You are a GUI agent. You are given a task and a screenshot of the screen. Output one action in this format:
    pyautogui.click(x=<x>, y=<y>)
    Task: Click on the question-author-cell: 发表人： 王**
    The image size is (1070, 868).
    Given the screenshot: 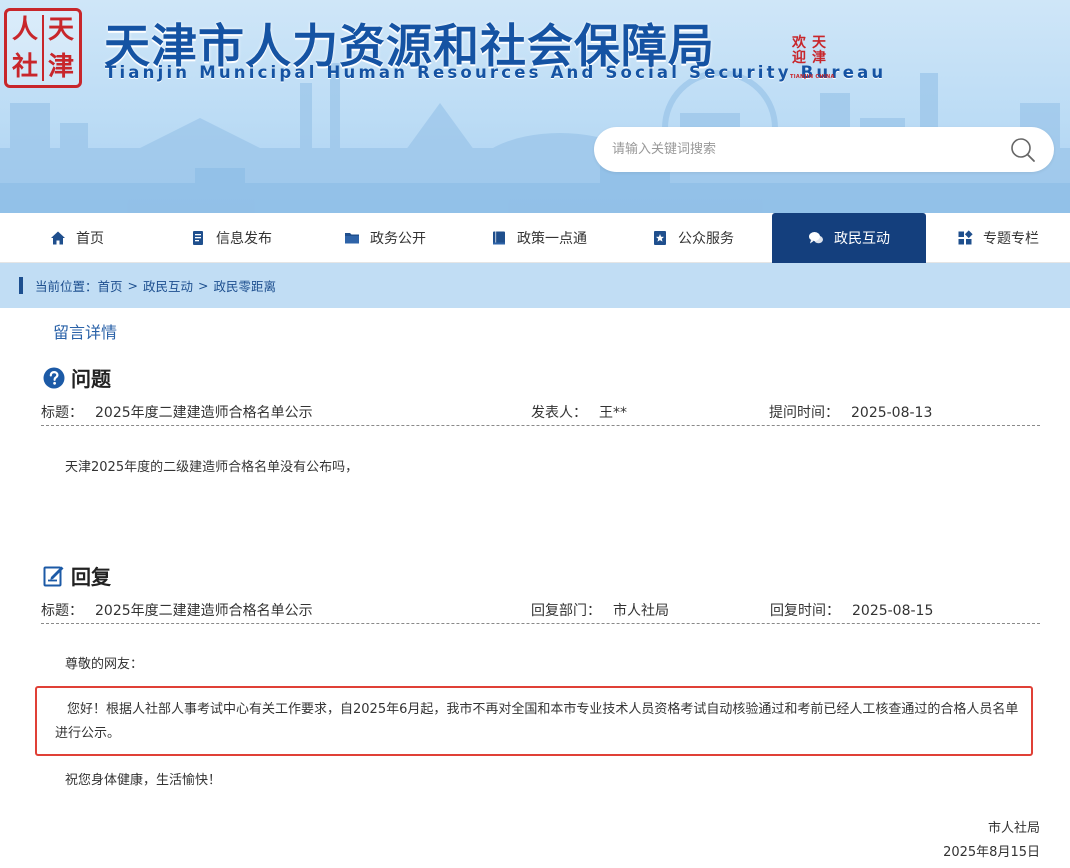 What is the action you would take?
    pyautogui.click(x=579, y=412)
    